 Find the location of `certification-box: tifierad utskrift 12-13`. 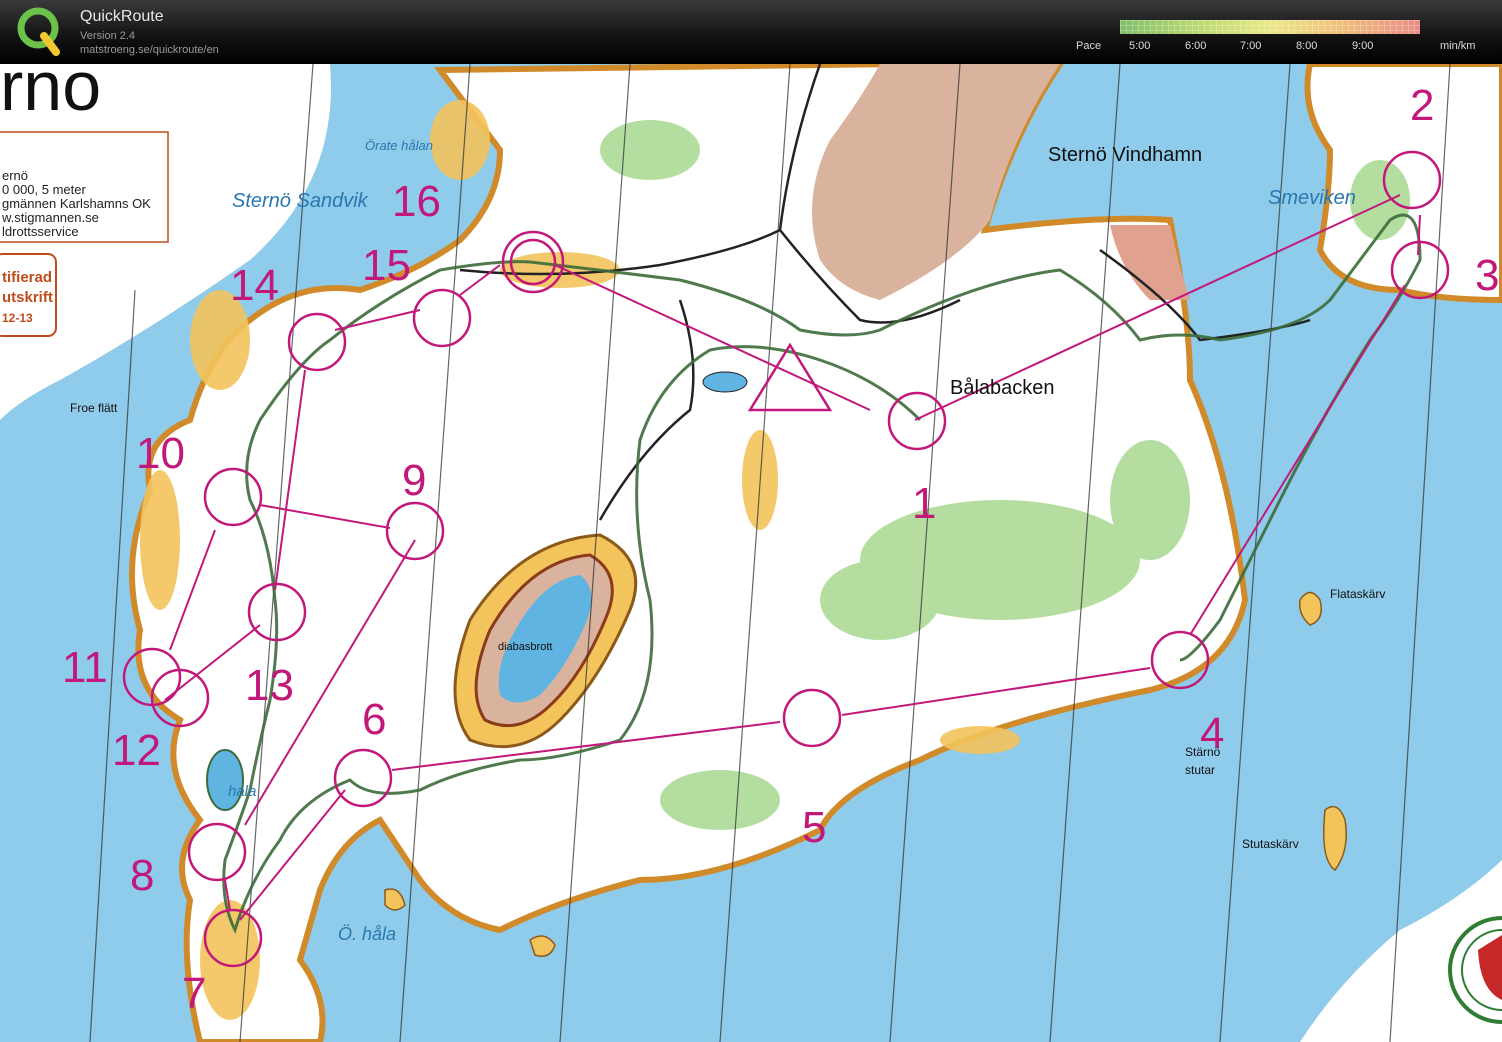

certification-box: tifierad utskrift 12-13 is located at coordinates (28, 295).